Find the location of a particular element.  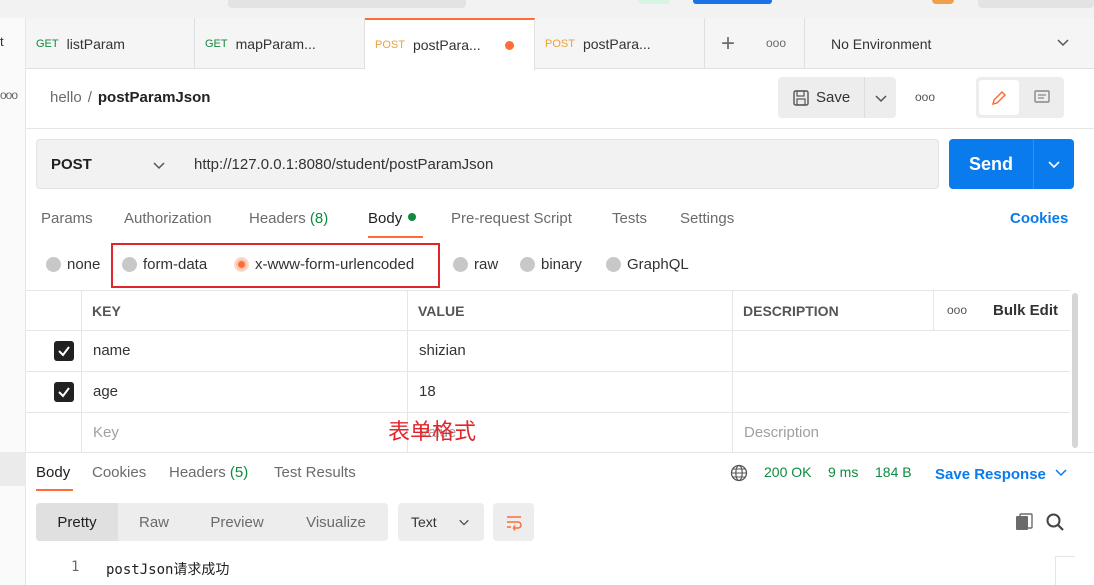

tab-authorization: Authorization is located at coordinates (168, 218).